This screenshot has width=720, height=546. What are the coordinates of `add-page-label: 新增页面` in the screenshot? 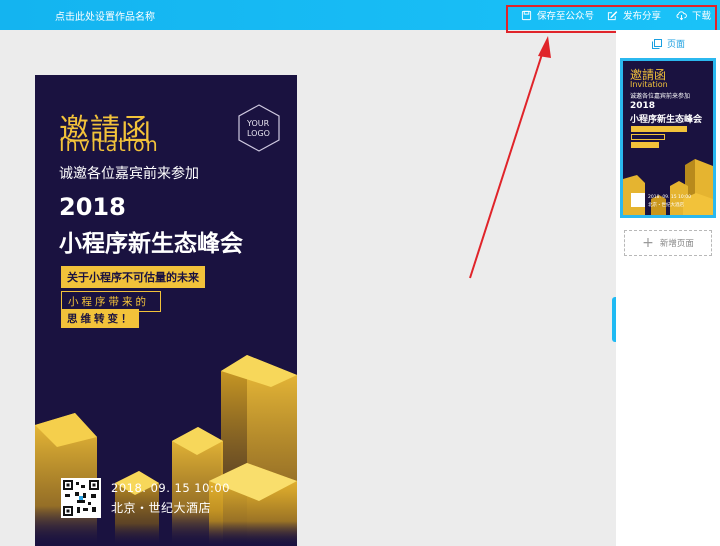 It's located at (676, 244).